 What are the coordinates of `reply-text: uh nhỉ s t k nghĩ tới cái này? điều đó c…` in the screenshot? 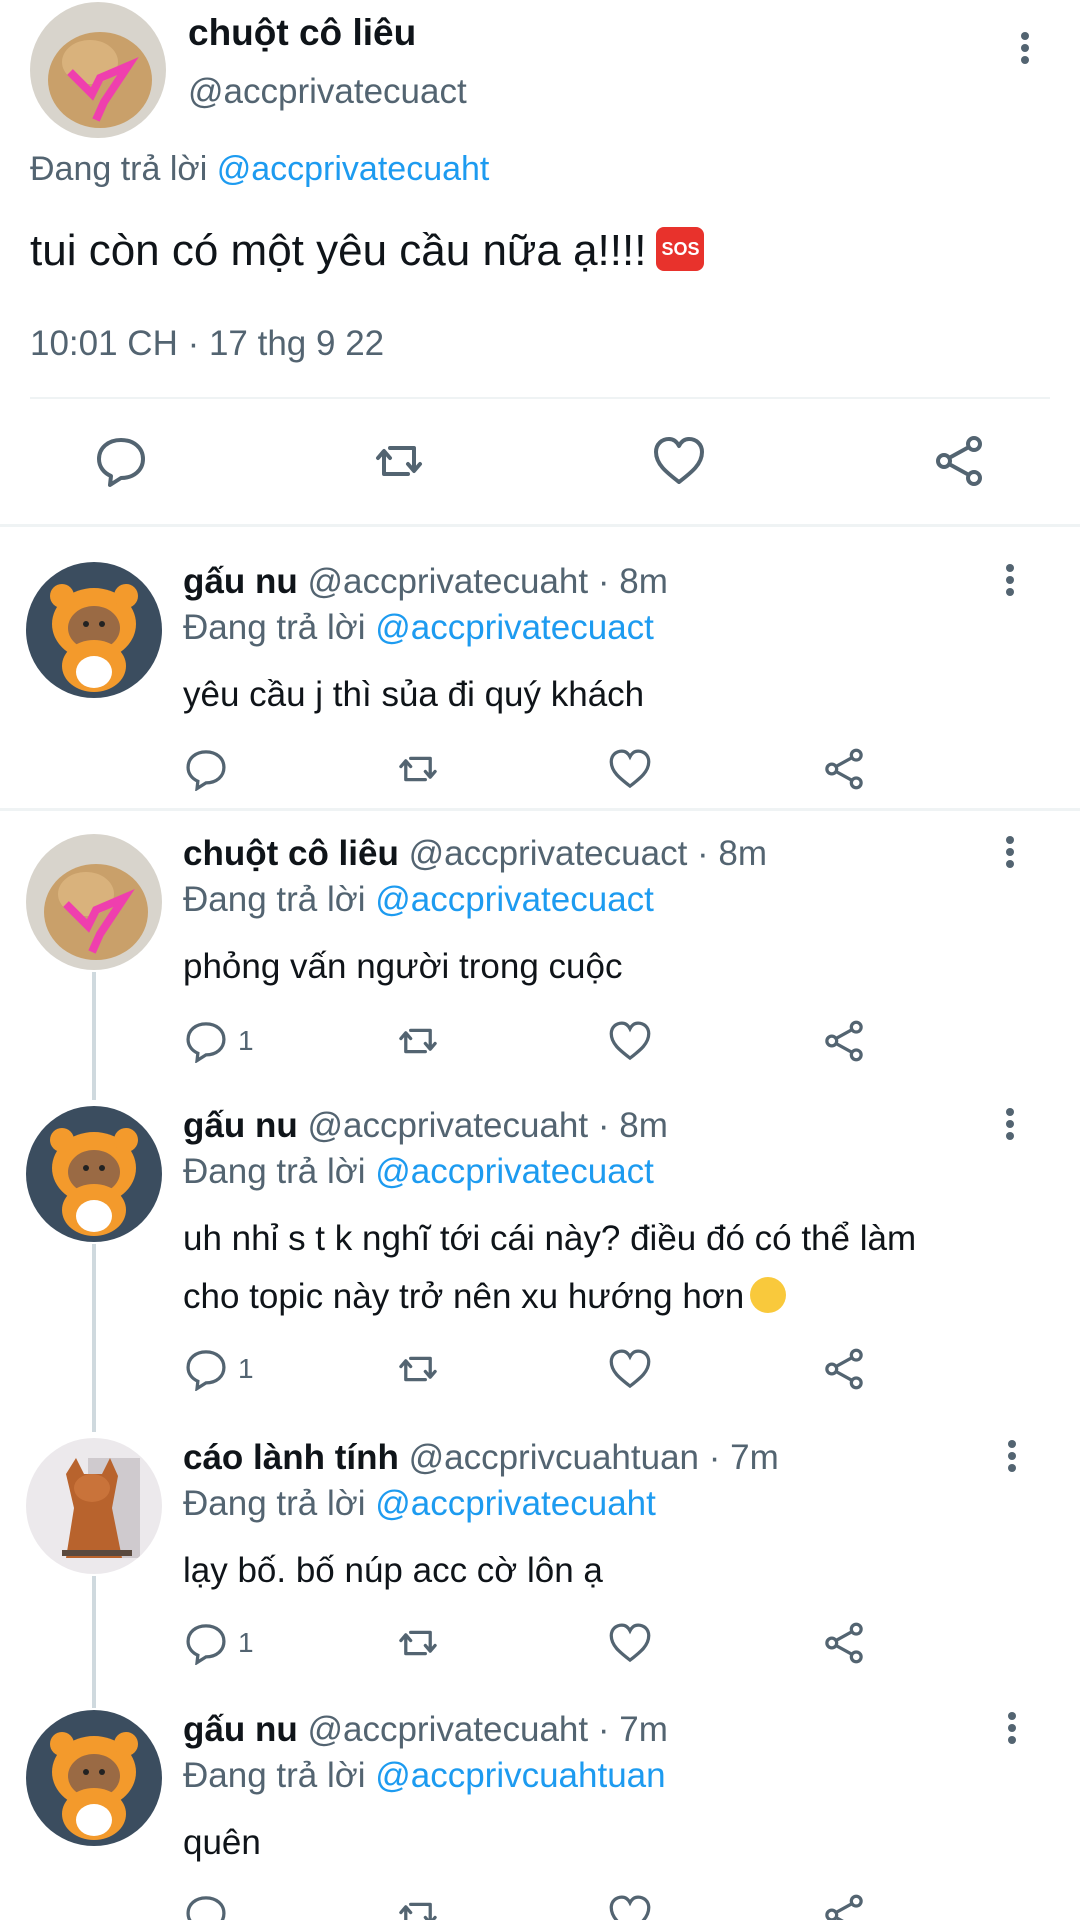 It's located at (613, 1268).